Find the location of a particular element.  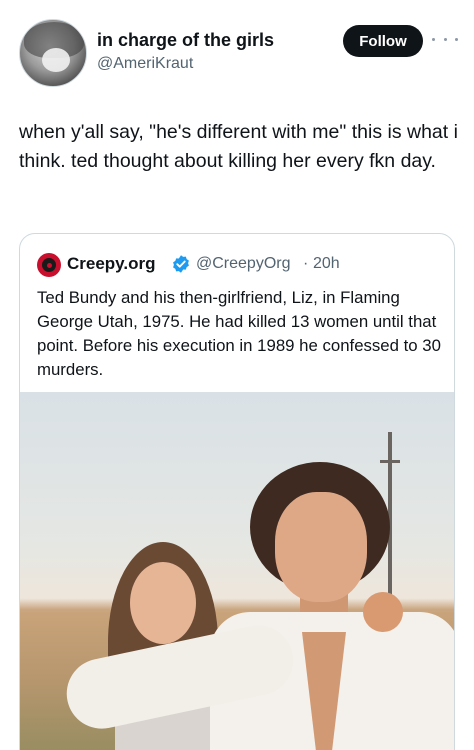

verified-badge-icon is located at coordinates (181, 264).